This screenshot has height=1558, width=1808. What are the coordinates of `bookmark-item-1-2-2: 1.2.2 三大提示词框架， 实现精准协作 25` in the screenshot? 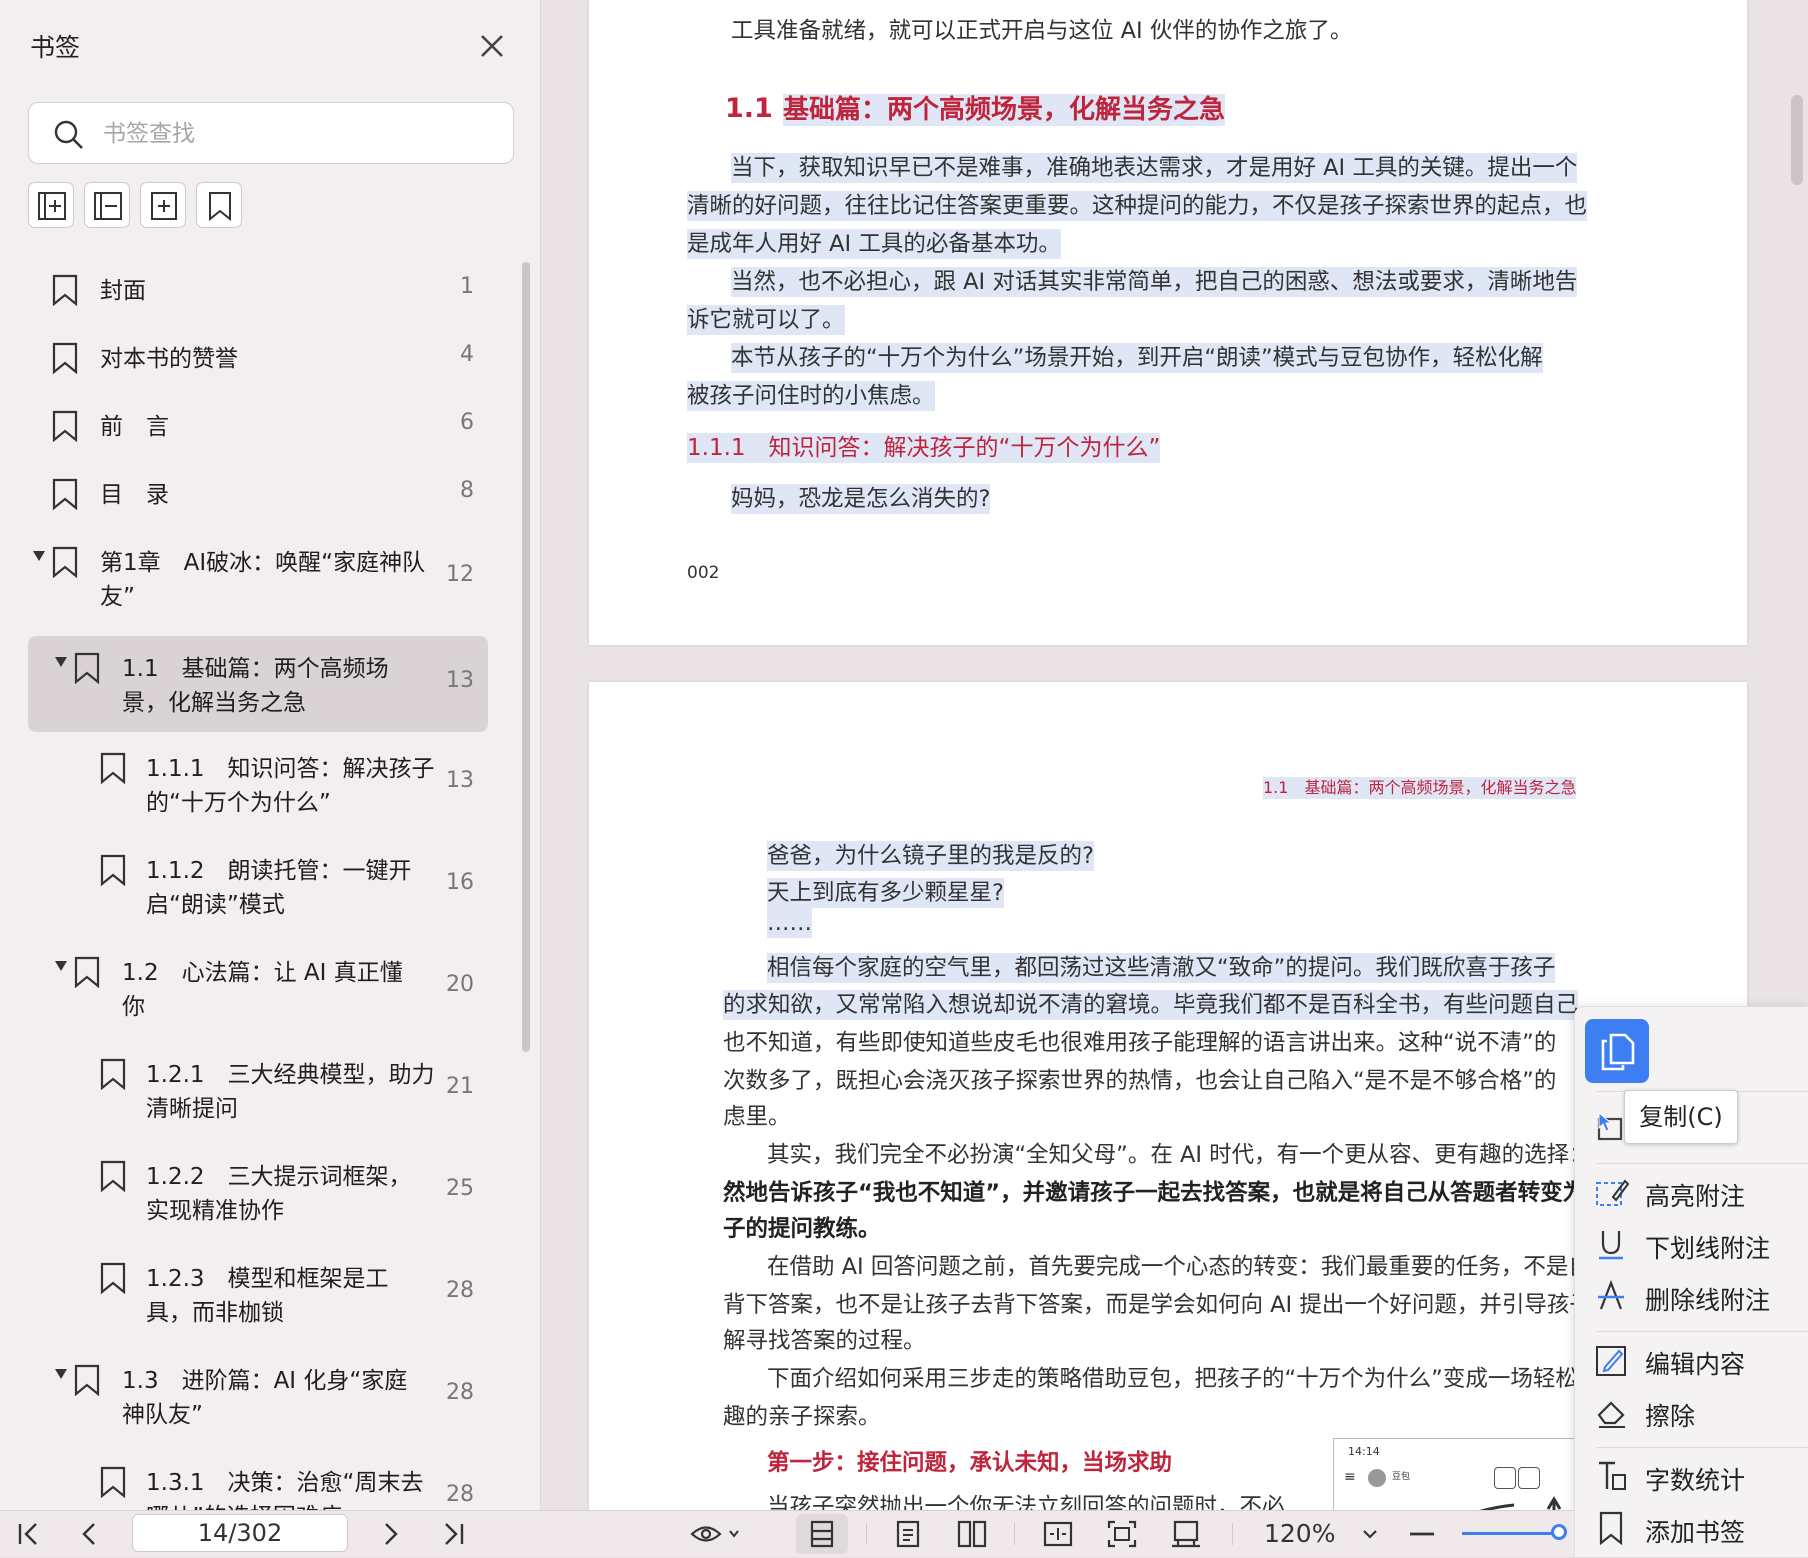 It's located at (258, 1194).